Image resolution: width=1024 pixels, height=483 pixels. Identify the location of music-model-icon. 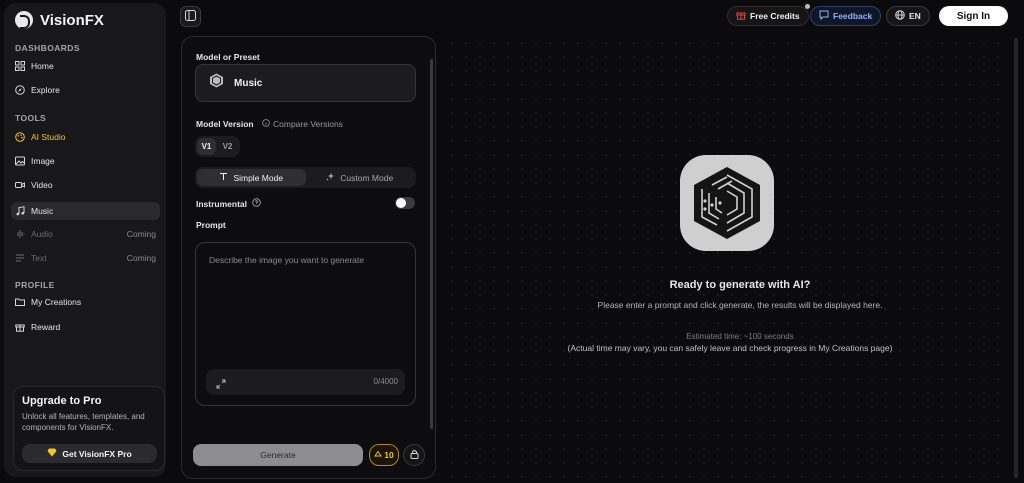
(216, 83).